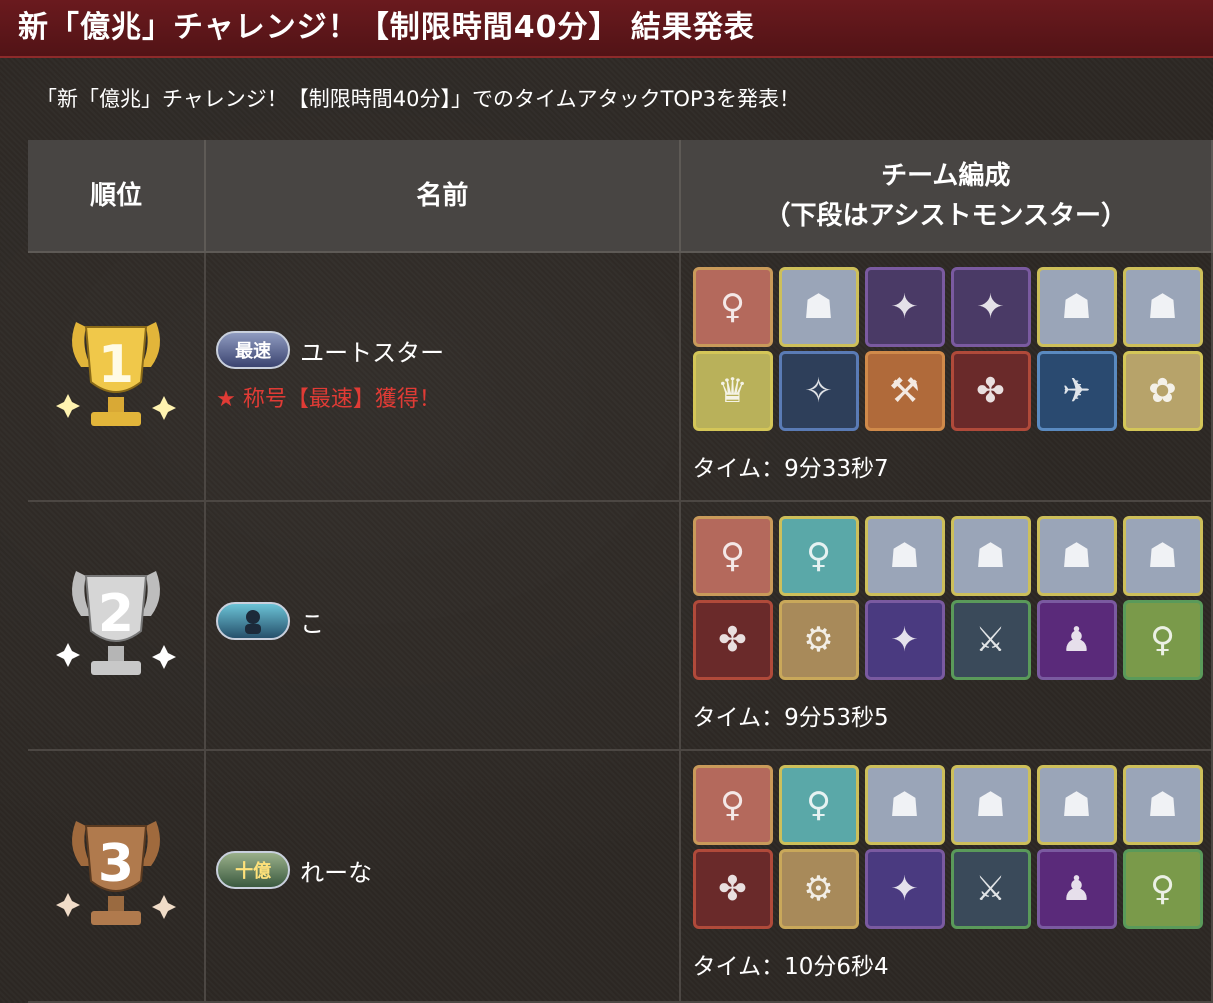  What do you see at coordinates (946, 196) in the screenshot?
I see `header-team: チーム編成 （下段はアシストモンスター）` at bounding box center [946, 196].